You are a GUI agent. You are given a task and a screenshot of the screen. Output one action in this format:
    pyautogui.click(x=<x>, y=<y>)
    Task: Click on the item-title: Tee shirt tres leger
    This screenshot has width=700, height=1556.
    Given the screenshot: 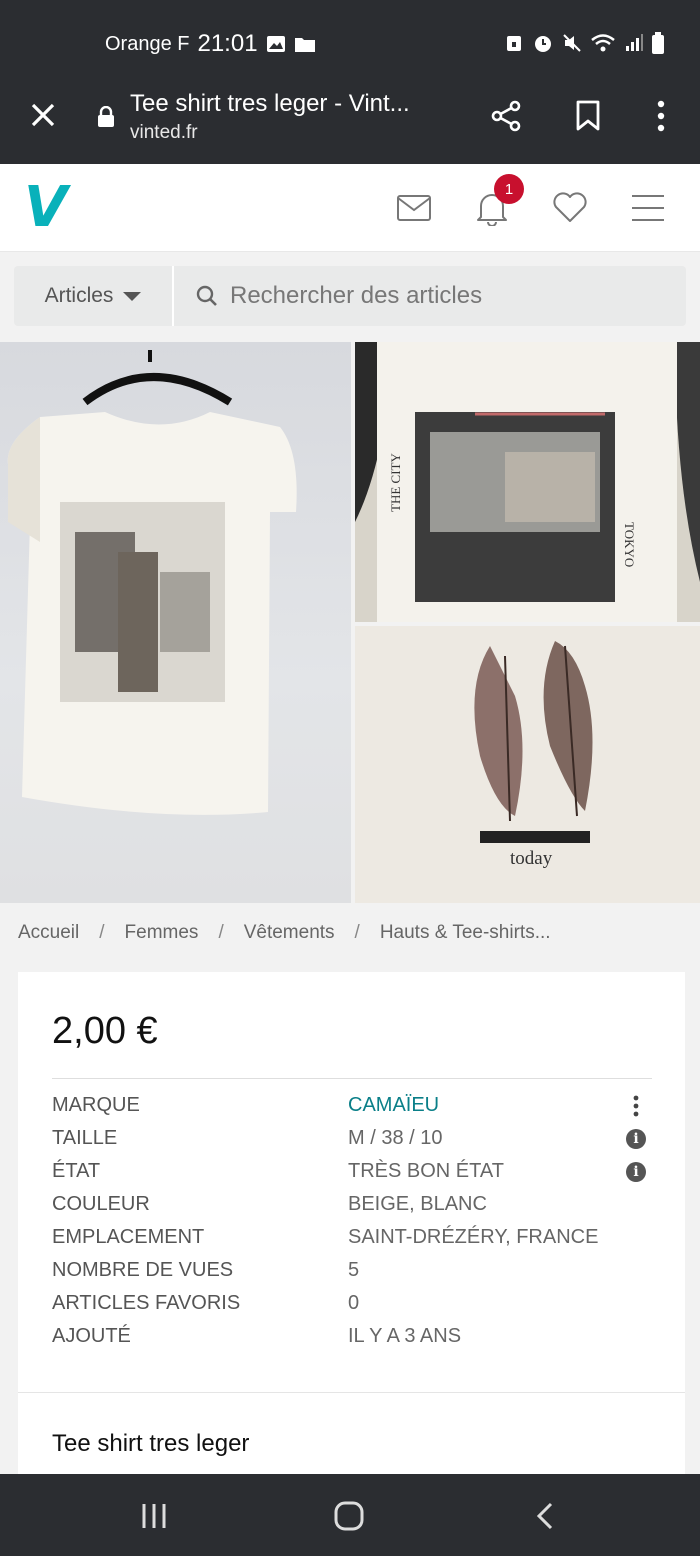 What is the action you would take?
    pyautogui.click(x=151, y=1443)
    